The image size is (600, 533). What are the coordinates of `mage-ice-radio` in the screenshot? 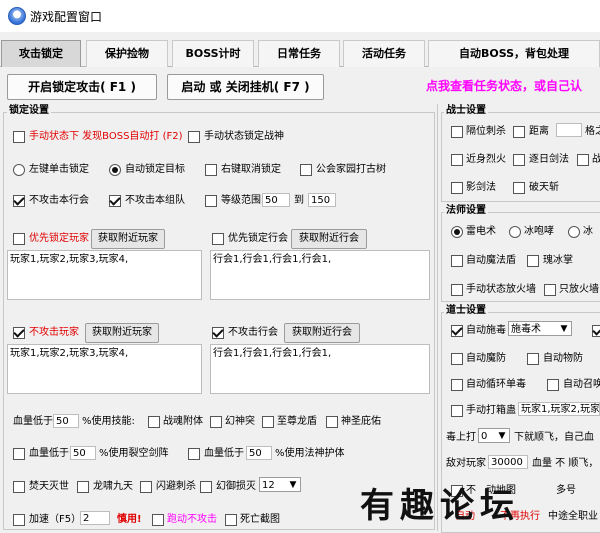 It's located at (574, 232).